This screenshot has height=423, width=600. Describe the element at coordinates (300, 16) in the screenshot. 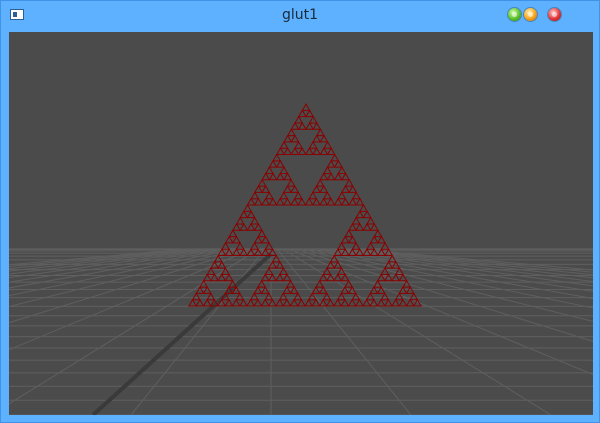

I see `title-bar: glut1` at that location.